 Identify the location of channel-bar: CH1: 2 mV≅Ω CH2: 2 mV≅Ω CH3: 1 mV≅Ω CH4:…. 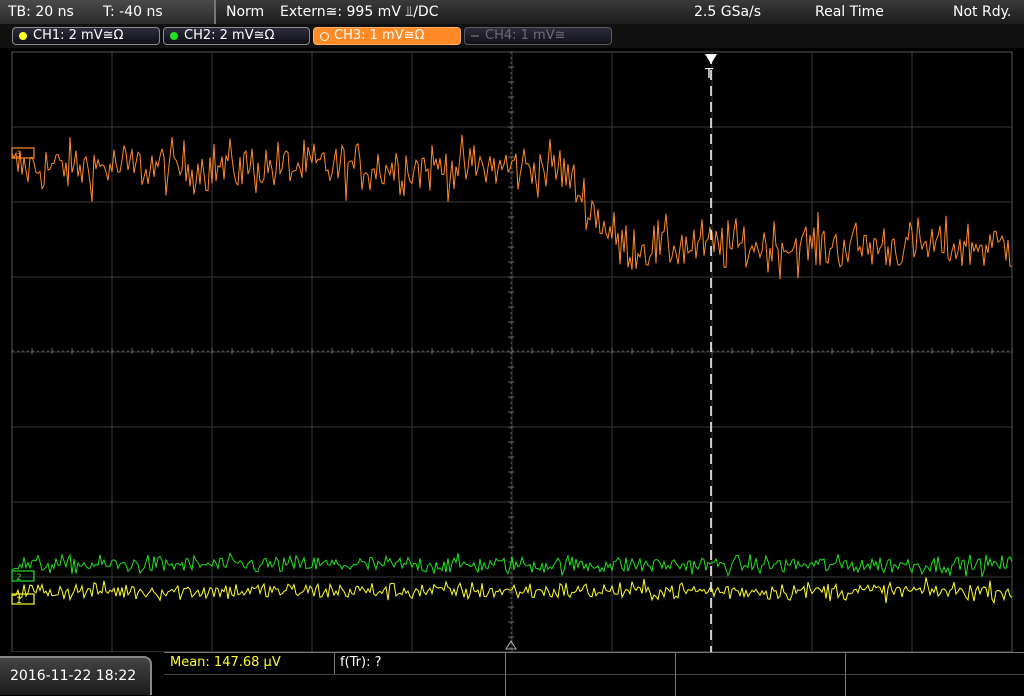
(512, 36).